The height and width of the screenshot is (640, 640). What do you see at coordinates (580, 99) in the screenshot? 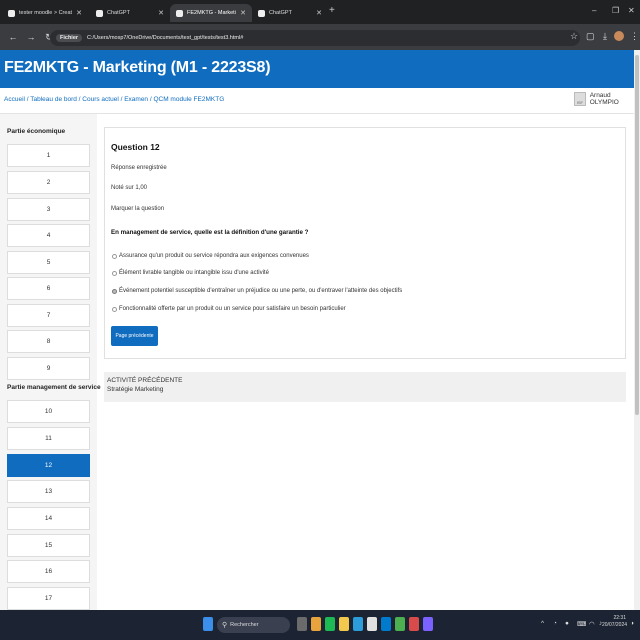
I see `user-avatar: ISF` at bounding box center [580, 99].